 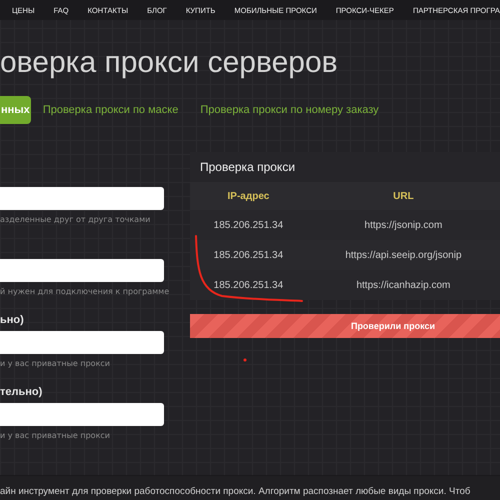 What do you see at coordinates (12, 320) in the screenshot?
I see `field-label: ьно)` at bounding box center [12, 320].